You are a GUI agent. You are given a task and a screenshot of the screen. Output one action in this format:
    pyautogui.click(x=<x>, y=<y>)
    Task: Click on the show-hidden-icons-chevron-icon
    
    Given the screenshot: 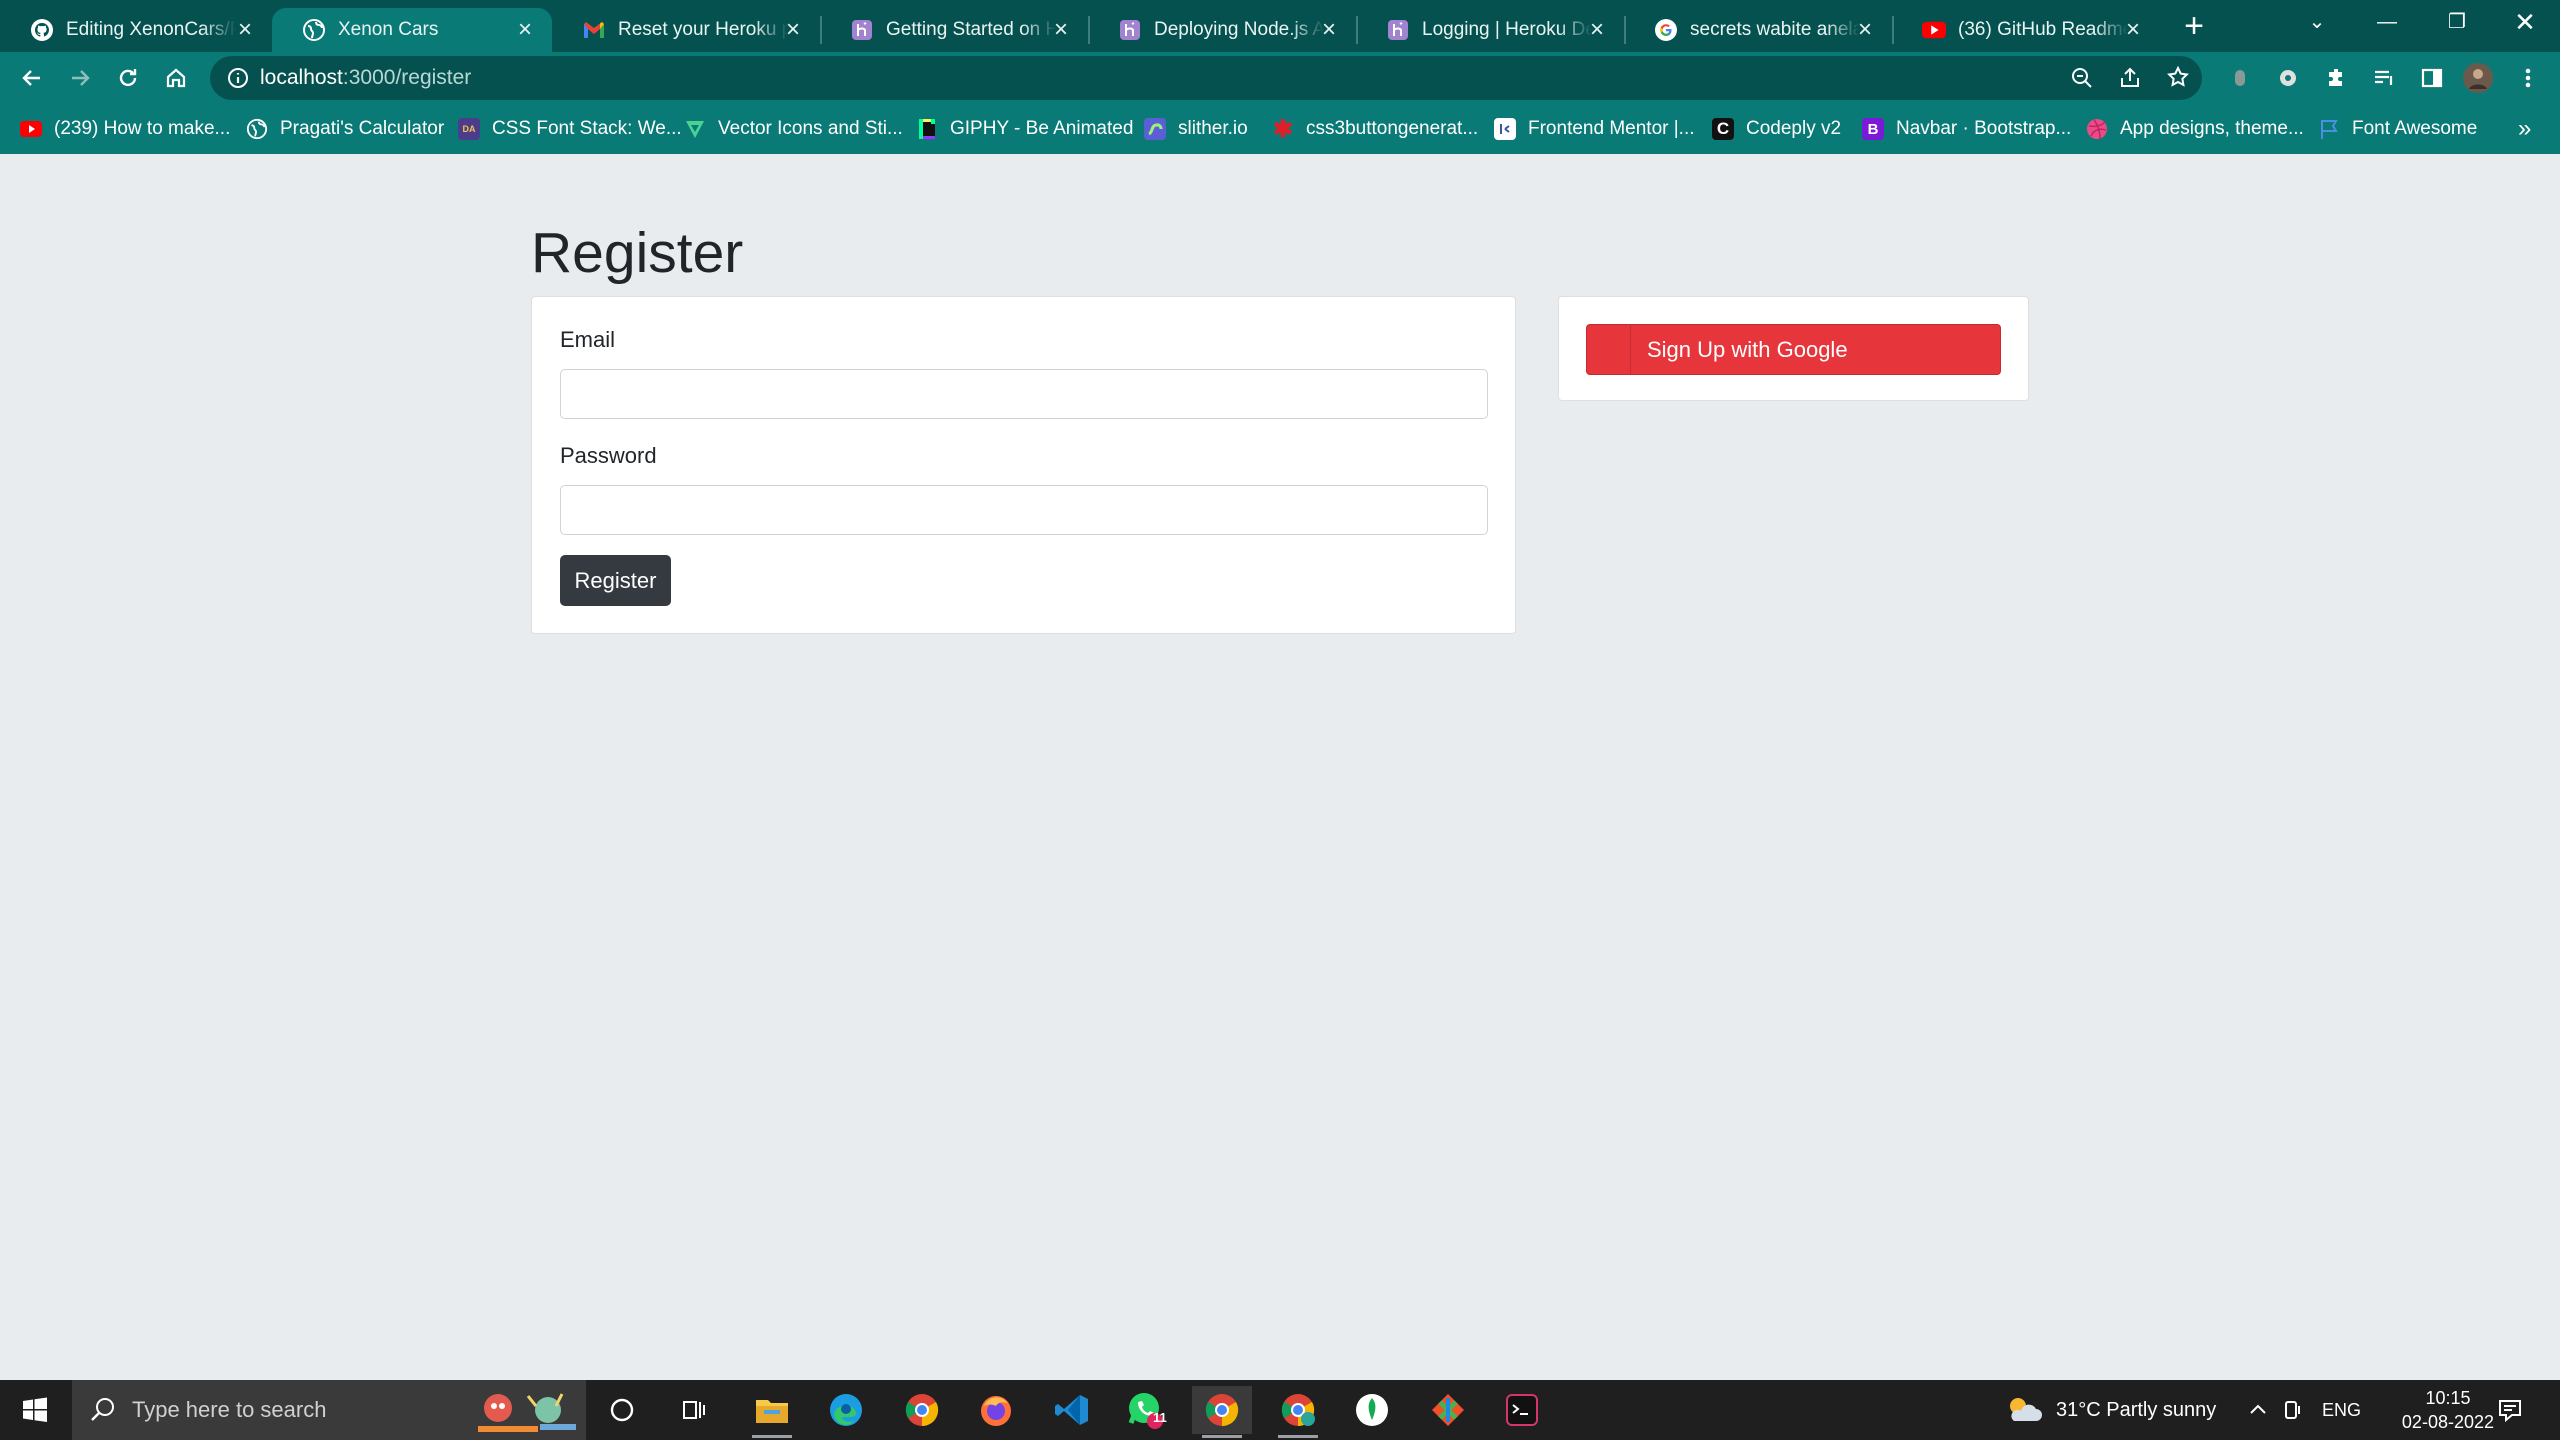 What is the action you would take?
    pyautogui.click(x=2258, y=1410)
    